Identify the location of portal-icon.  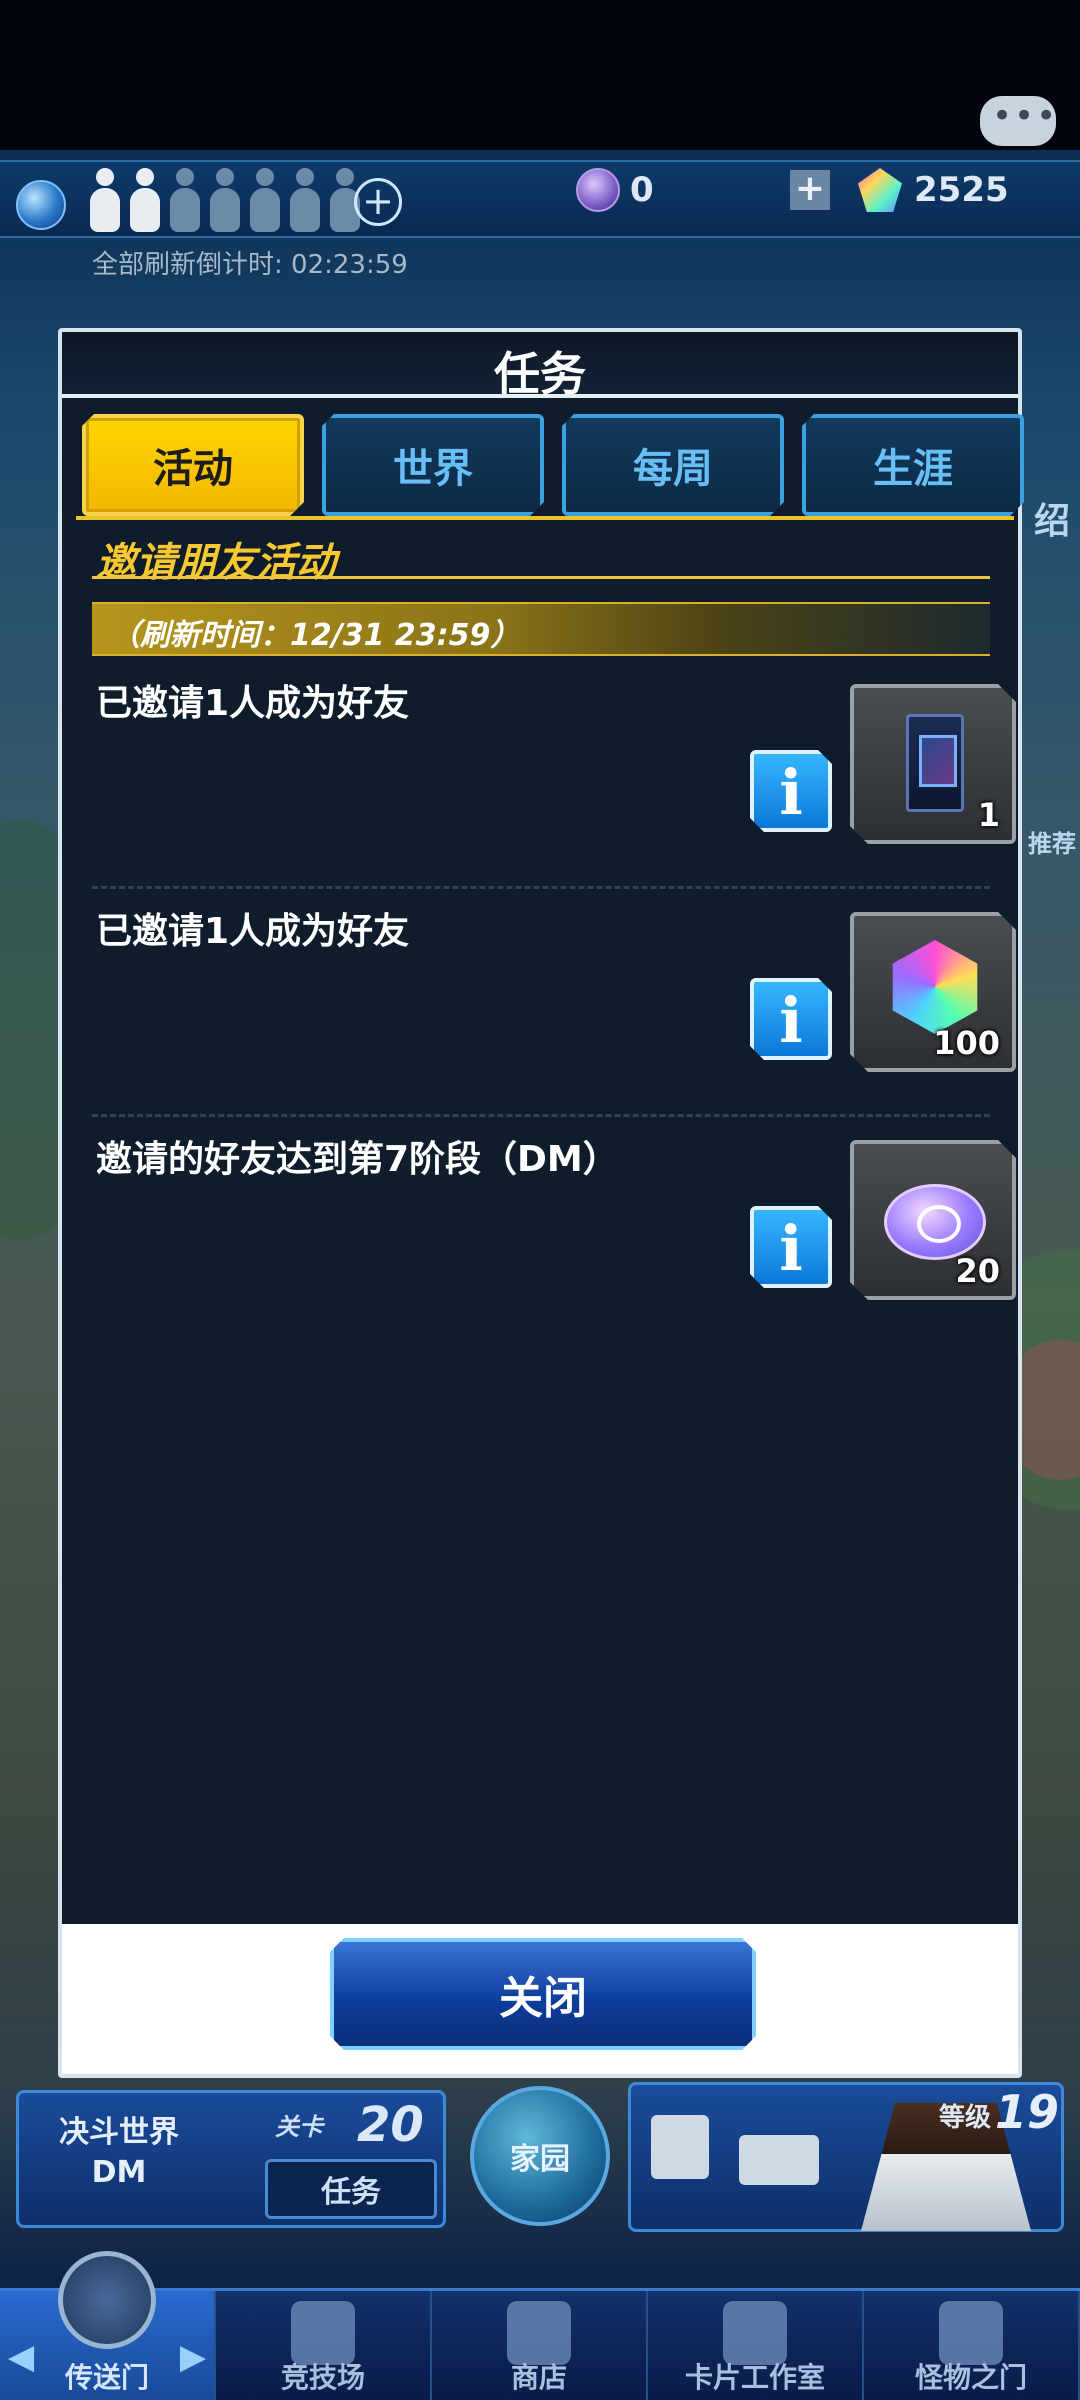
(107, 2300).